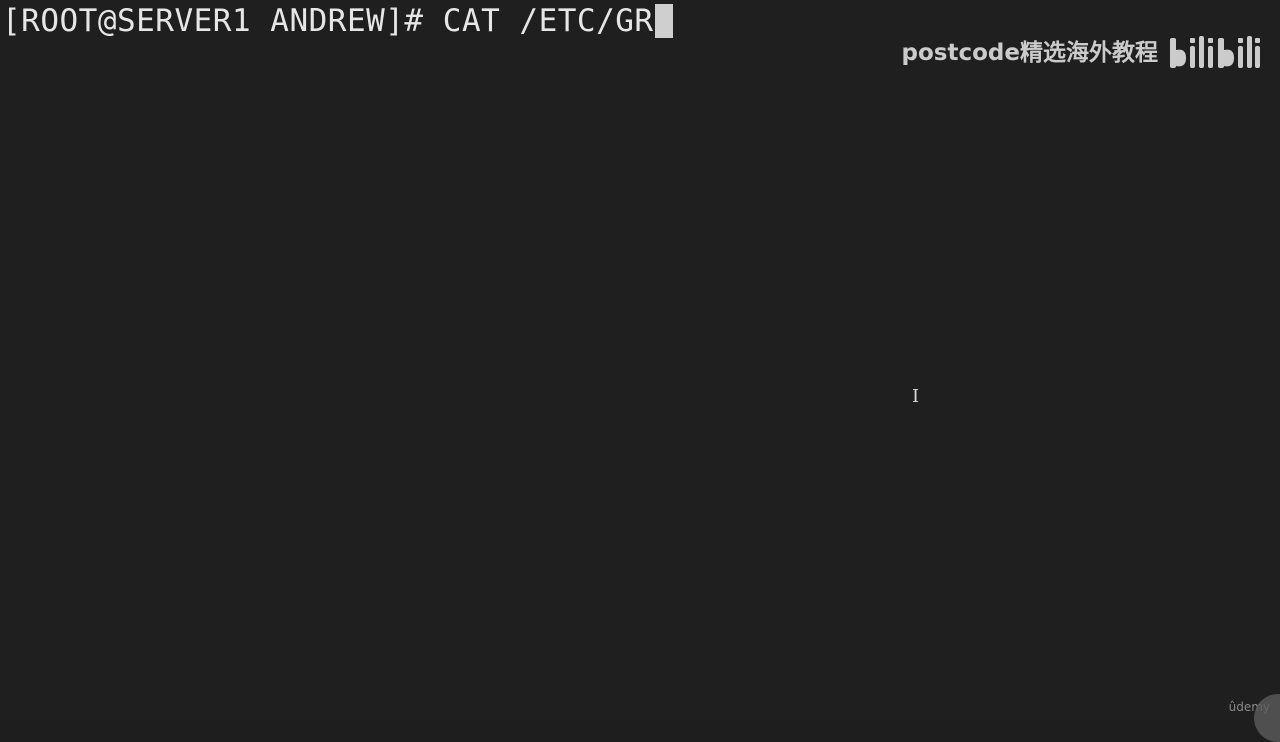 Image resolution: width=1280 pixels, height=742 pixels. I want to click on watermark: postcode精选海外教程, so click(1081, 50).